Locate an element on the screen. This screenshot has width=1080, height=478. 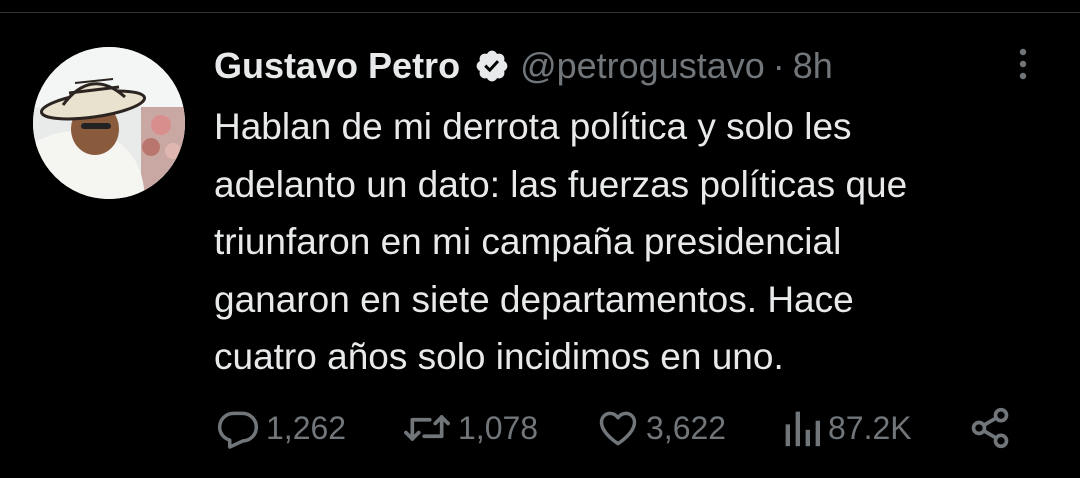
retweet-icon is located at coordinates (427, 428).